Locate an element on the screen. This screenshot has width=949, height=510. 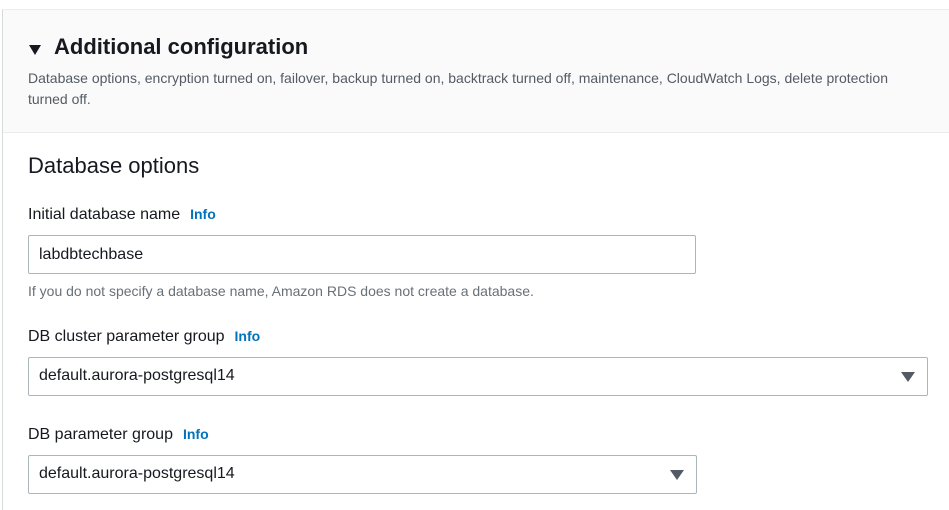
initial-database-name-info-link: Info is located at coordinates (203, 214).